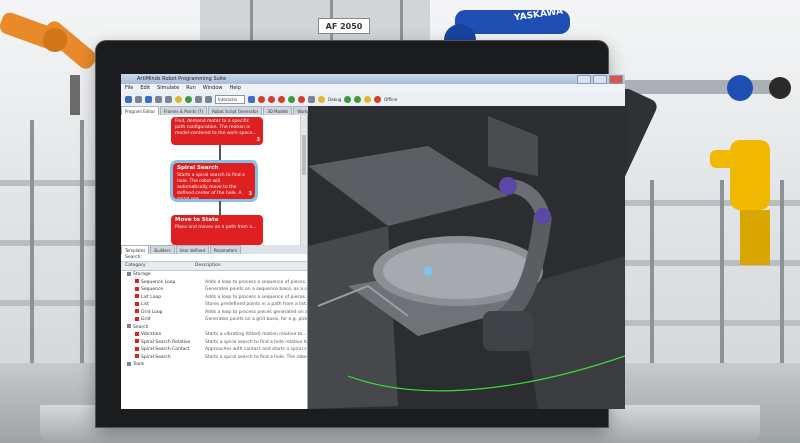 This screenshot has height=443, width=800. Describe the element at coordinates (368, 99) in the screenshot. I see `pause-icon` at that location.